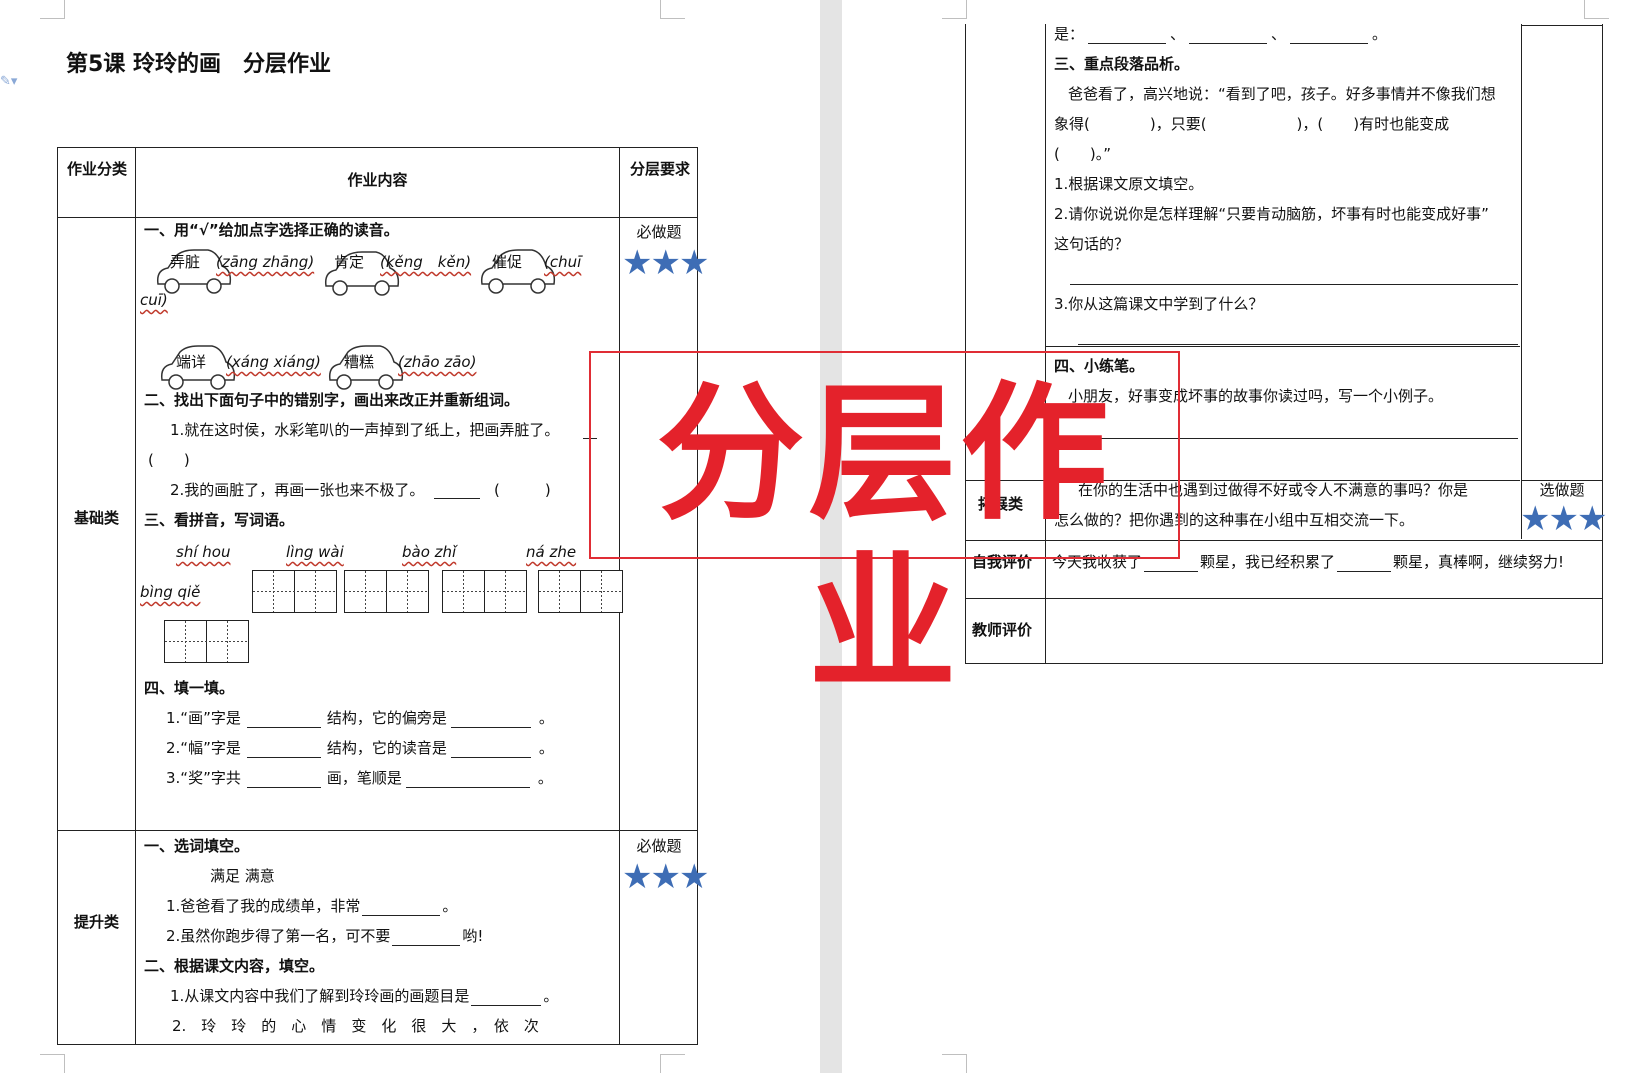  What do you see at coordinates (386, 718) in the screenshot?
I see `fill-text: 结构，它的偏旁是` at bounding box center [386, 718].